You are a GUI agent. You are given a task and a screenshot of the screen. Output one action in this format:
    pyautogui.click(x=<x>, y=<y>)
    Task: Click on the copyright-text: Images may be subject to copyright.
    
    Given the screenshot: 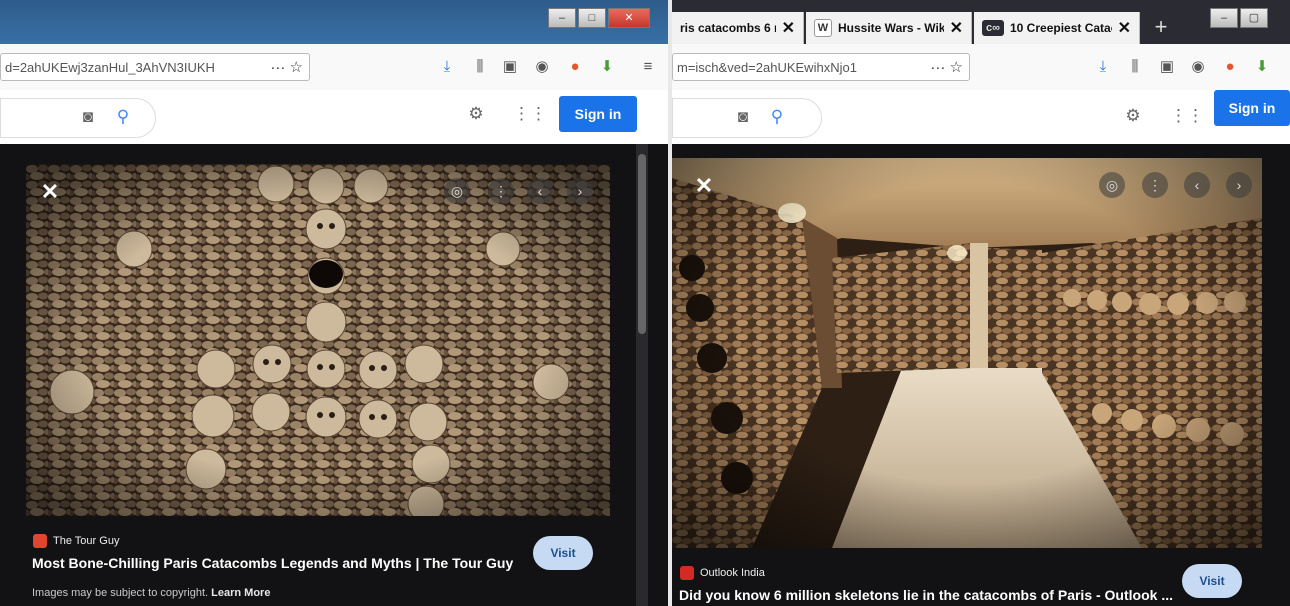 What is the action you would take?
    pyautogui.click(x=120, y=593)
    